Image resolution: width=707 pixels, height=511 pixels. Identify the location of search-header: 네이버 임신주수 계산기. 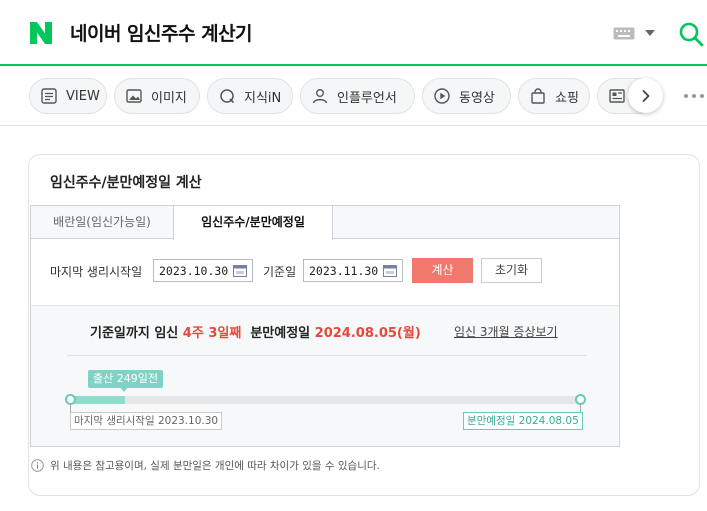
(353, 33).